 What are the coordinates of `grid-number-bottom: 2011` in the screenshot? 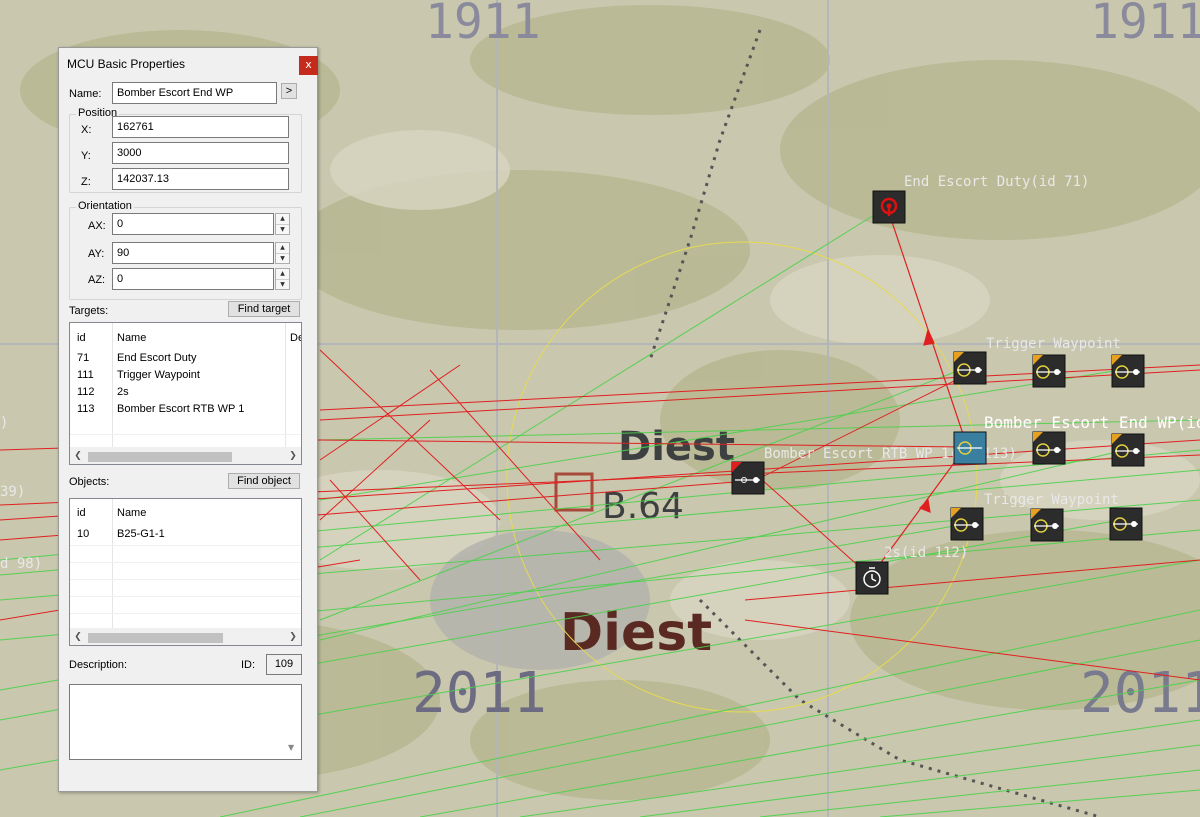 It's located at (479, 693).